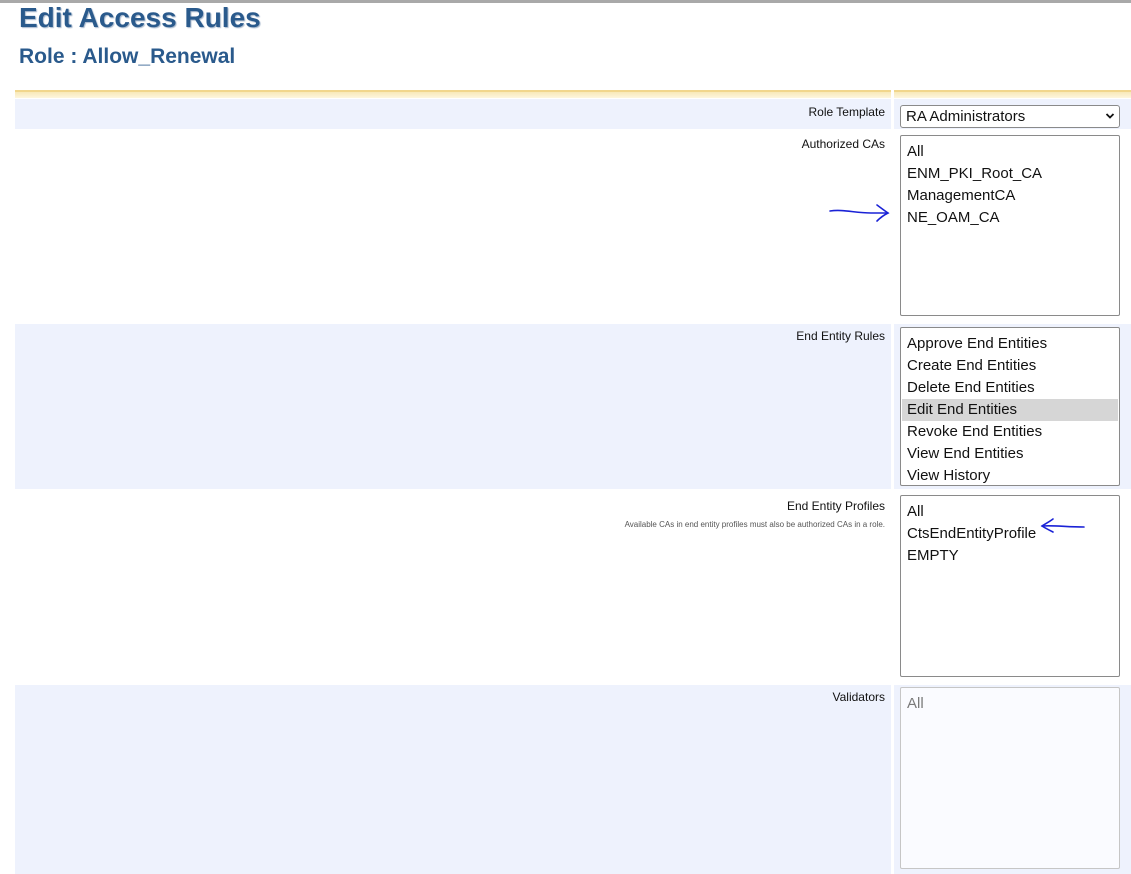  I want to click on end-entity-rules-label: End Entity Rules, so click(840, 336).